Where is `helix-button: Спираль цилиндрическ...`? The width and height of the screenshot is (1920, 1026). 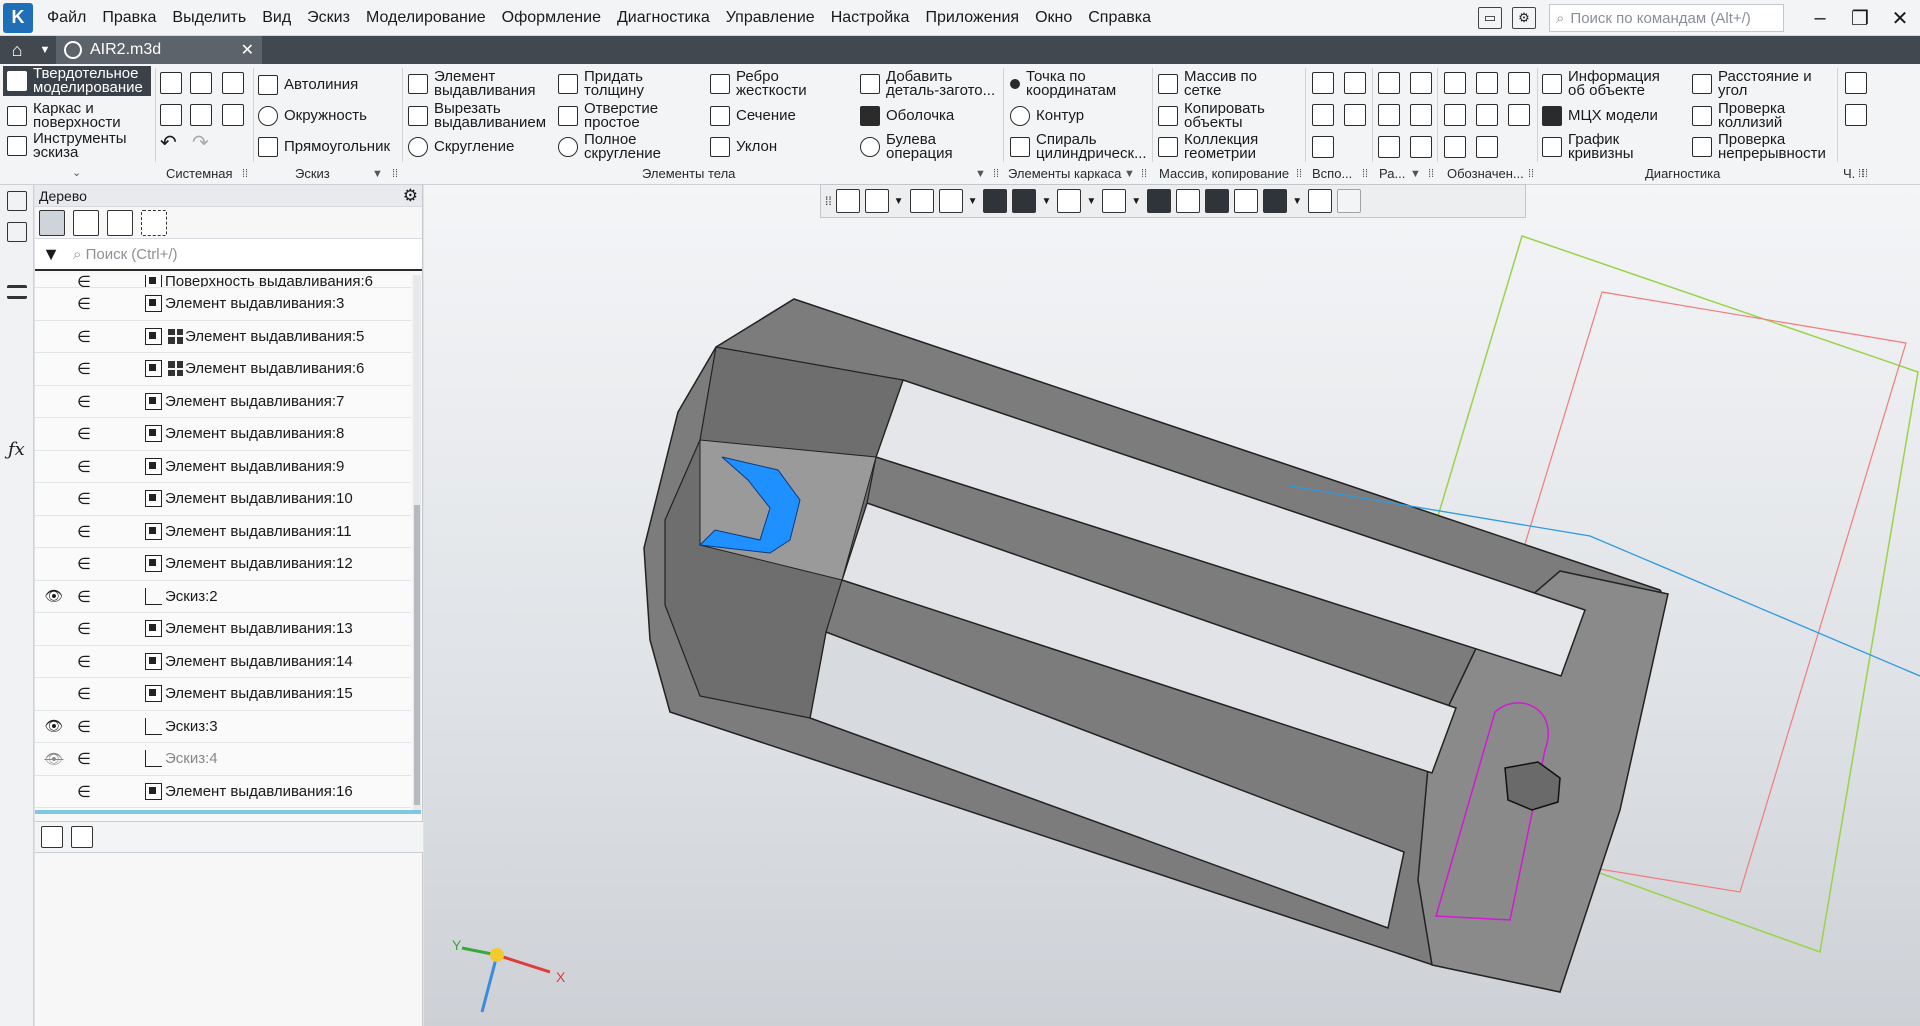
helix-button: Спираль цилиндрическ... is located at coordinates (1078, 146).